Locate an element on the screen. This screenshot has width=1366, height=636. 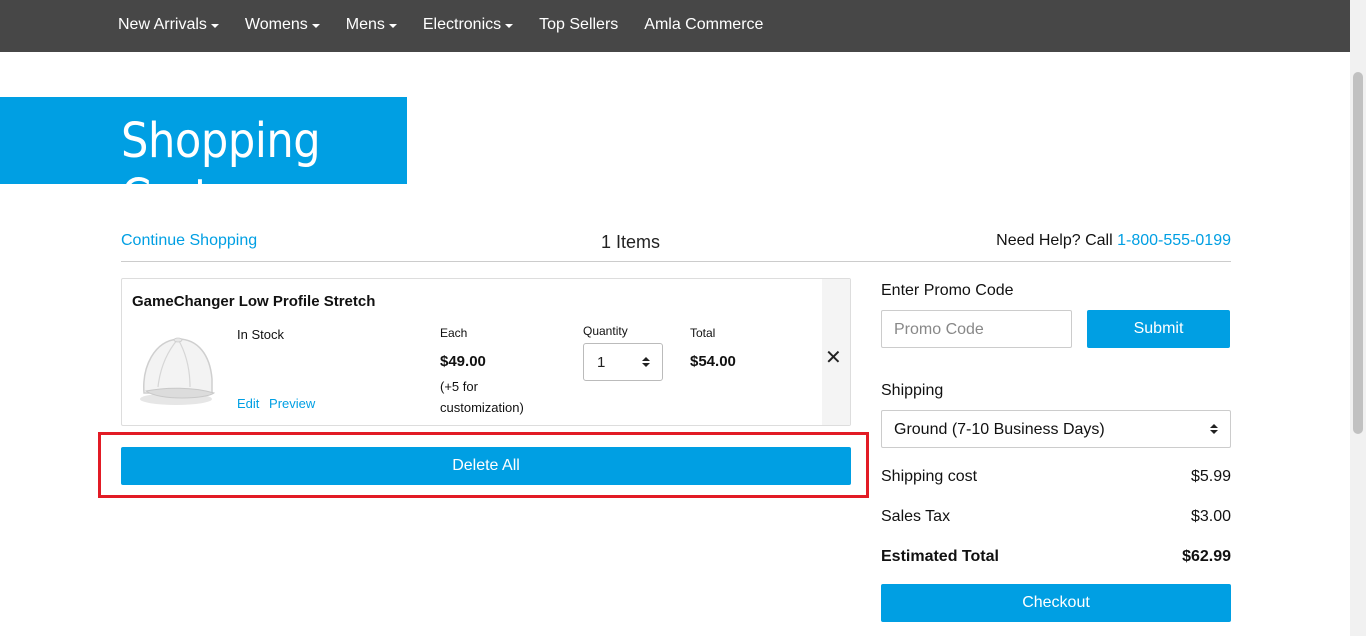
nav-item-new-arrivals: New Arrivals is located at coordinates (168, 25).